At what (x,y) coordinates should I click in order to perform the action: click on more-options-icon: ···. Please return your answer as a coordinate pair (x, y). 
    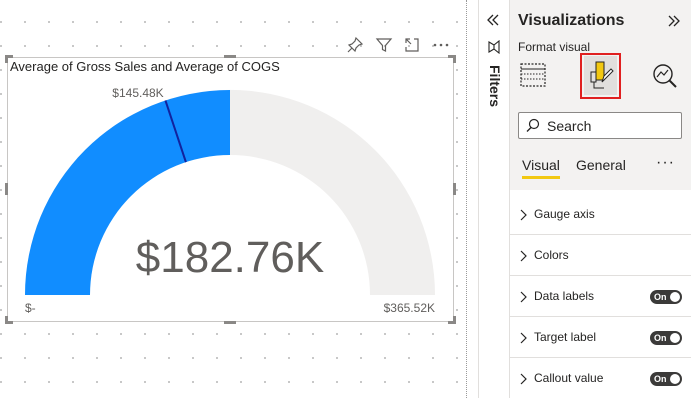
    Looking at the image, I should click on (665, 163).